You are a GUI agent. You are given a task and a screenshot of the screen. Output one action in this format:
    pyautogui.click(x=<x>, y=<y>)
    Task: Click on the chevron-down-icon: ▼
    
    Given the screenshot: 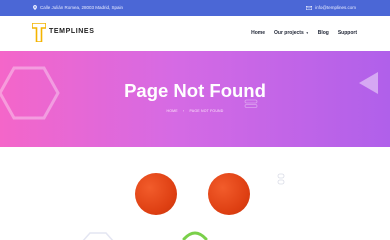 What is the action you would take?
    pyautogui.click(x=307, y=33)
    